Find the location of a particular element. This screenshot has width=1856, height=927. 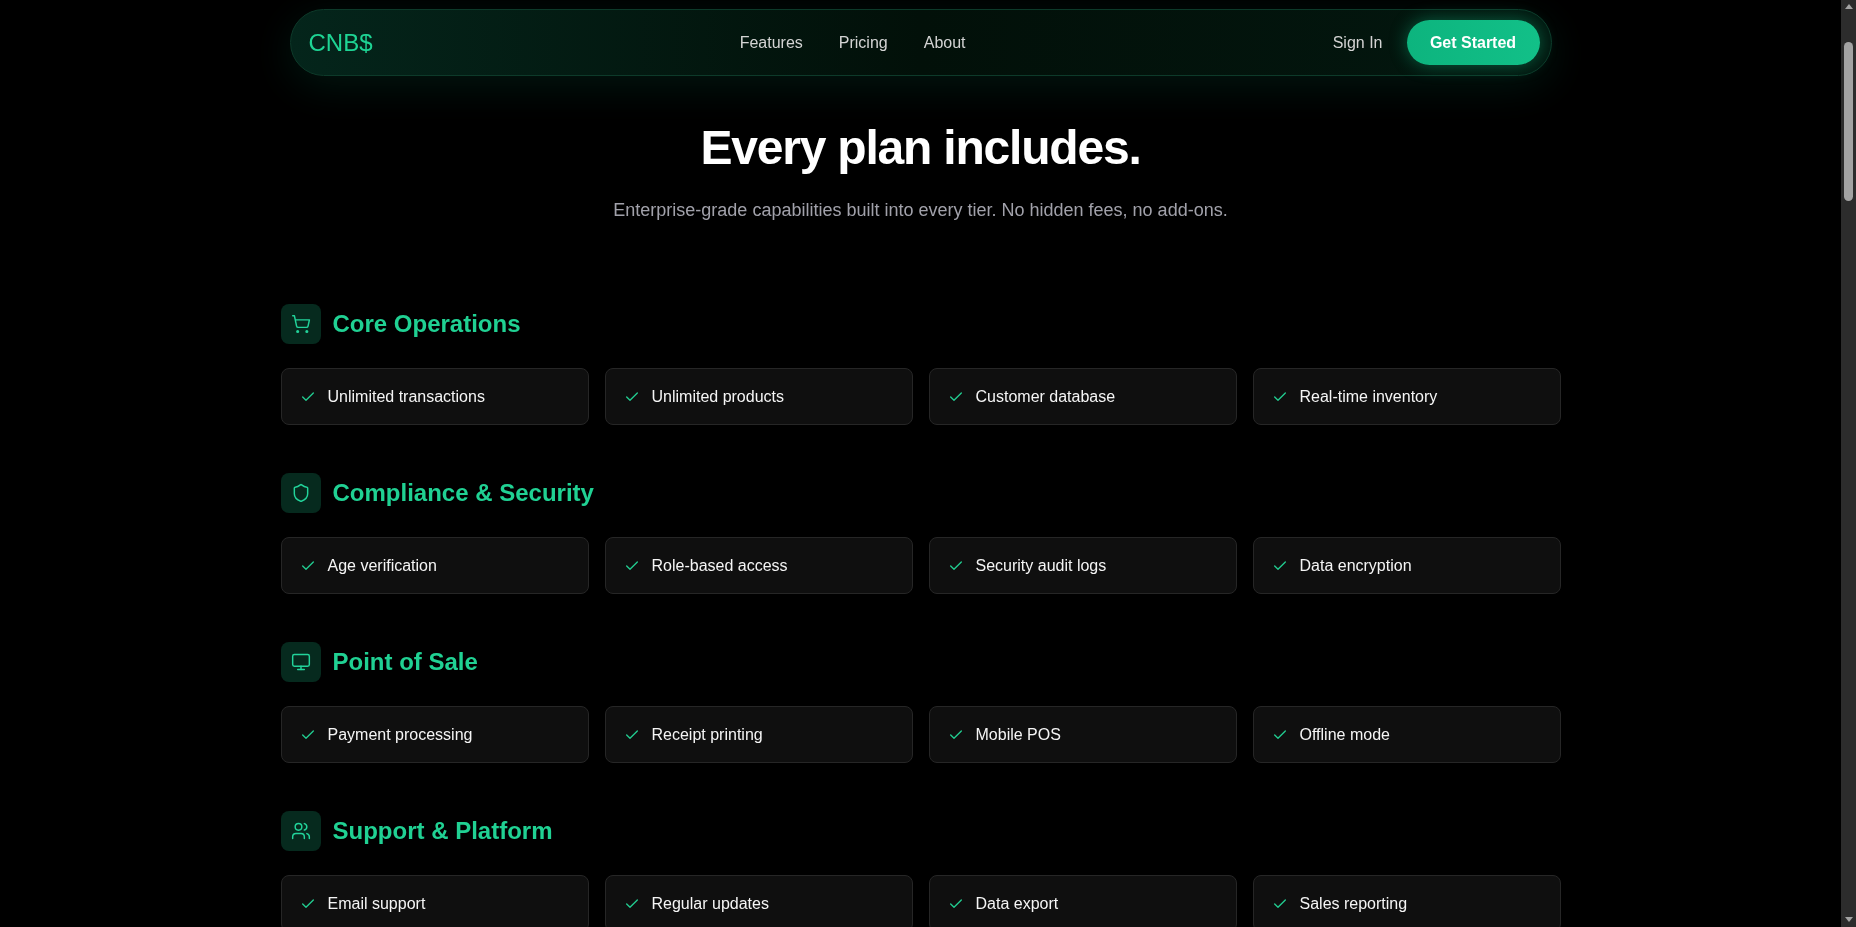

page-subtitle: Enterprise-grade capabilities built into every tier. No hidden fees, no add-ons. is located at coordinates (920, 210).